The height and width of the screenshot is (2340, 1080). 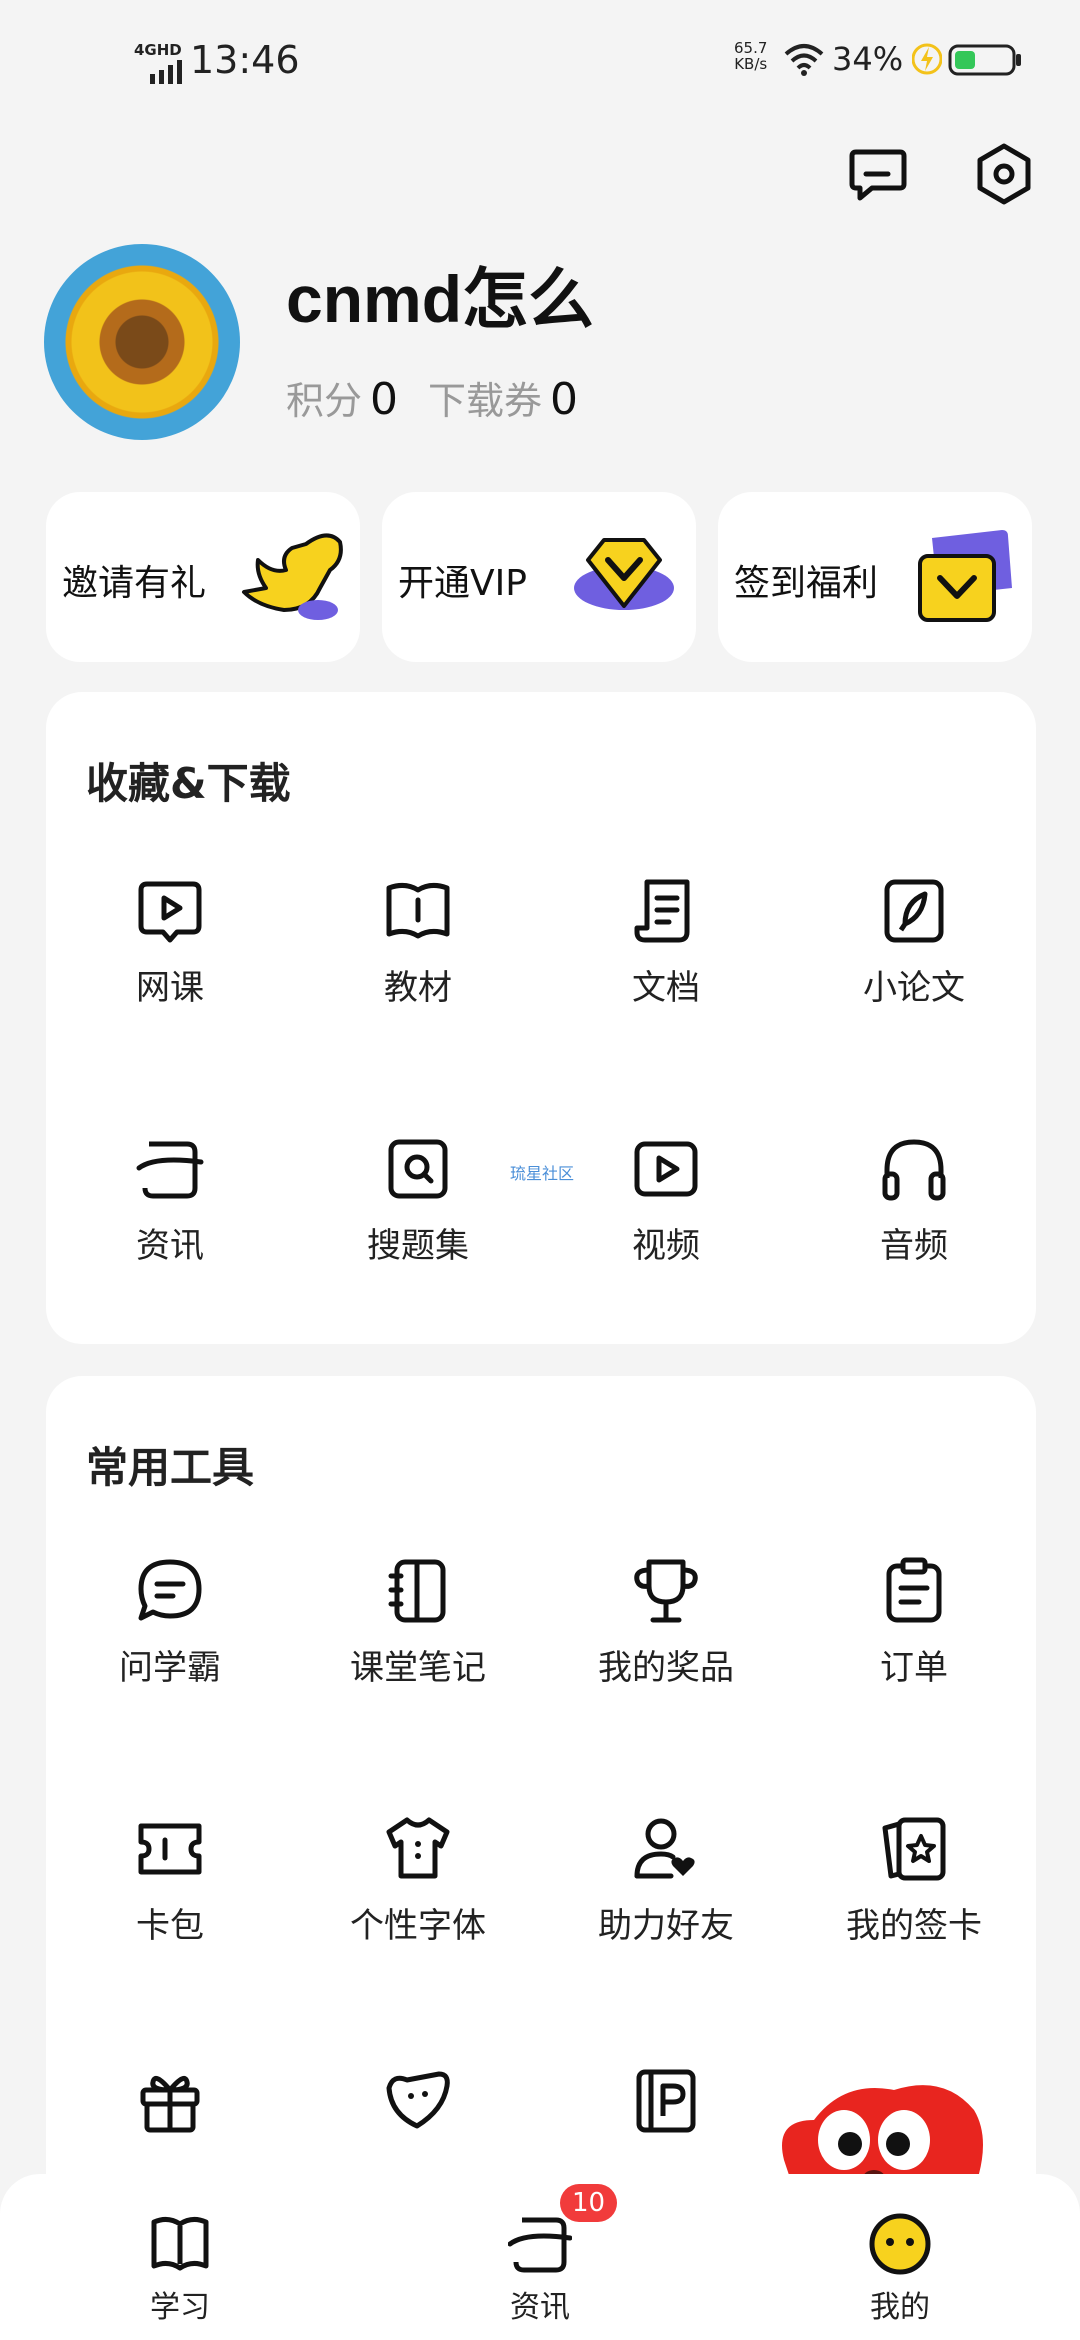 I want to click on item-label: 视频, so click(x=666, y=1246).